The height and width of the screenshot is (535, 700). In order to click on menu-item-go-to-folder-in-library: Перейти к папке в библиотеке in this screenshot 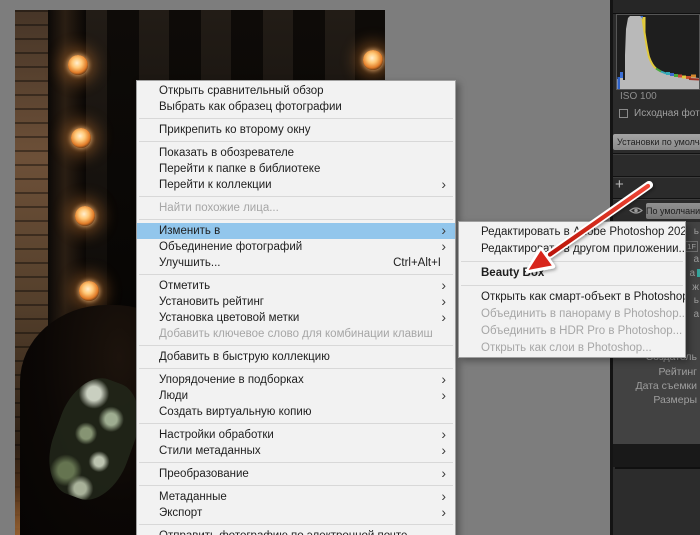, I will do `click(296, 169)`.